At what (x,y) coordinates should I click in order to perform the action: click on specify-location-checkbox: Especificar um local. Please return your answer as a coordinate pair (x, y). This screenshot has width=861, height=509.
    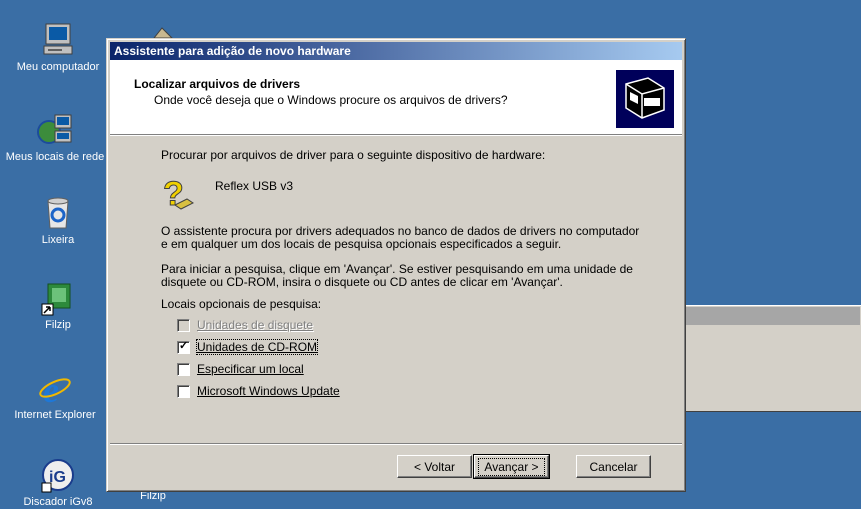
    Looking at the image, I should click on (240, 369).